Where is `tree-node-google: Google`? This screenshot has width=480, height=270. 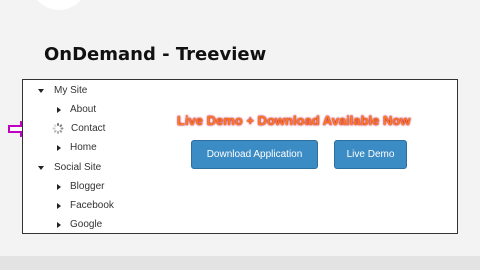
tree-node-google: Google is located at coordinates (79, 224).